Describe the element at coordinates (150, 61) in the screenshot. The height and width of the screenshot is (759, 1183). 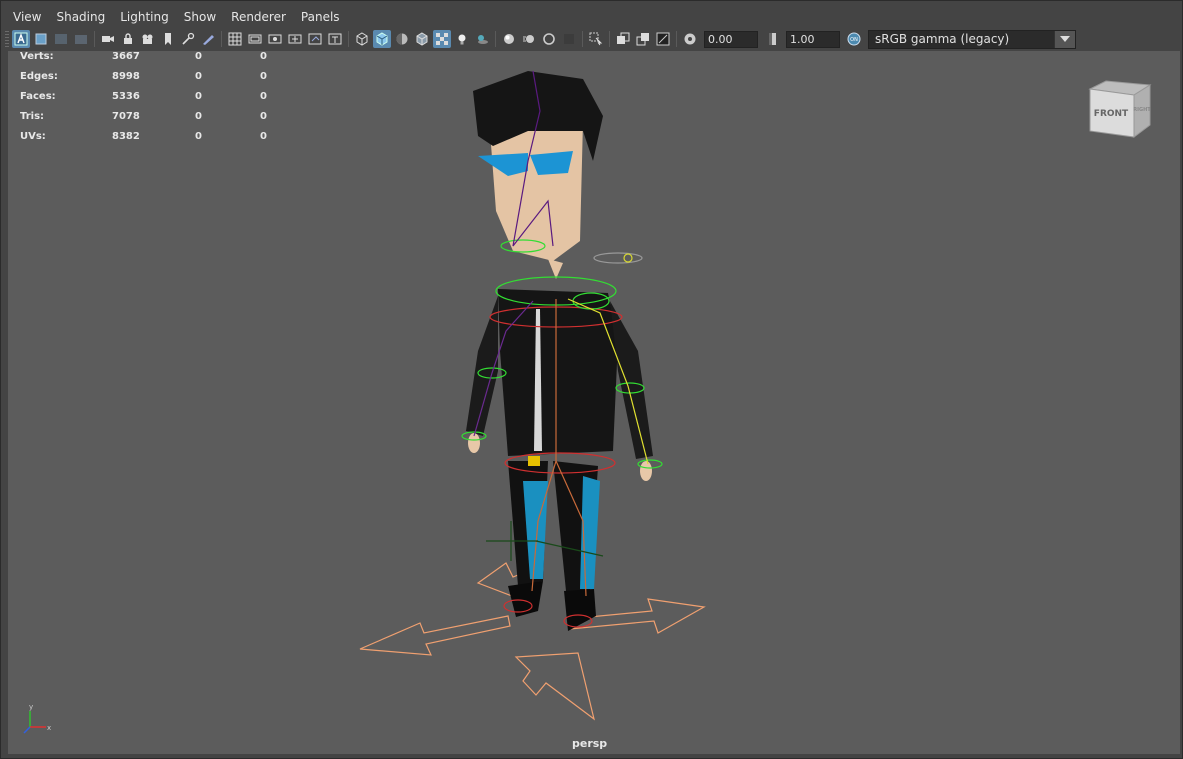
I see `hud-verts-row: Verts: 3667 0 0` at that location.